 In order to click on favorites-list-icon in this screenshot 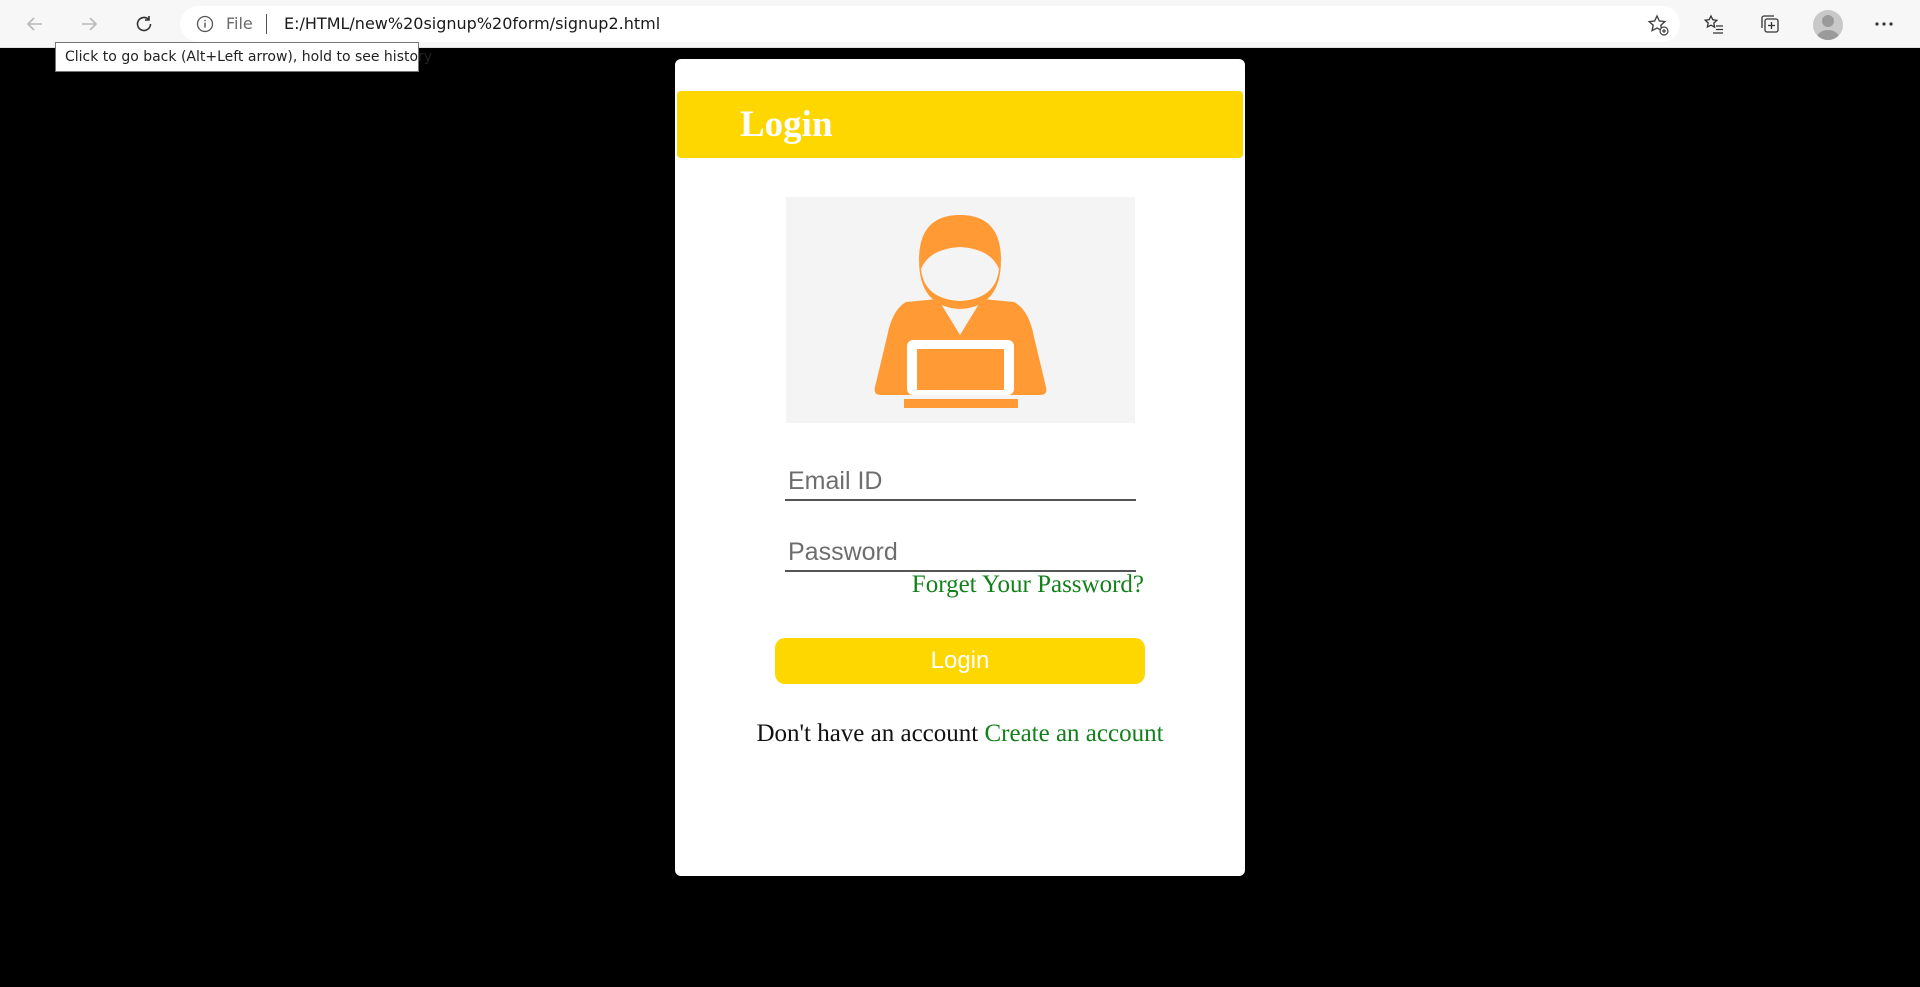, I will do `click(1713, 24)`.